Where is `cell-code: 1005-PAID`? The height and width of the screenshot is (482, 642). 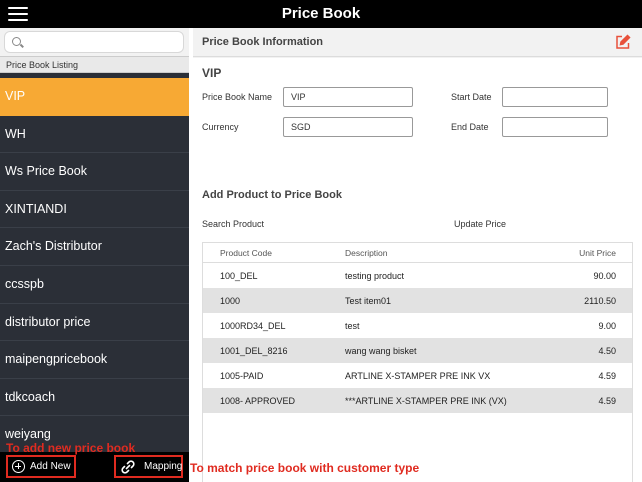 cell-code: 1005-PAID is located at coordinates (242, 376).